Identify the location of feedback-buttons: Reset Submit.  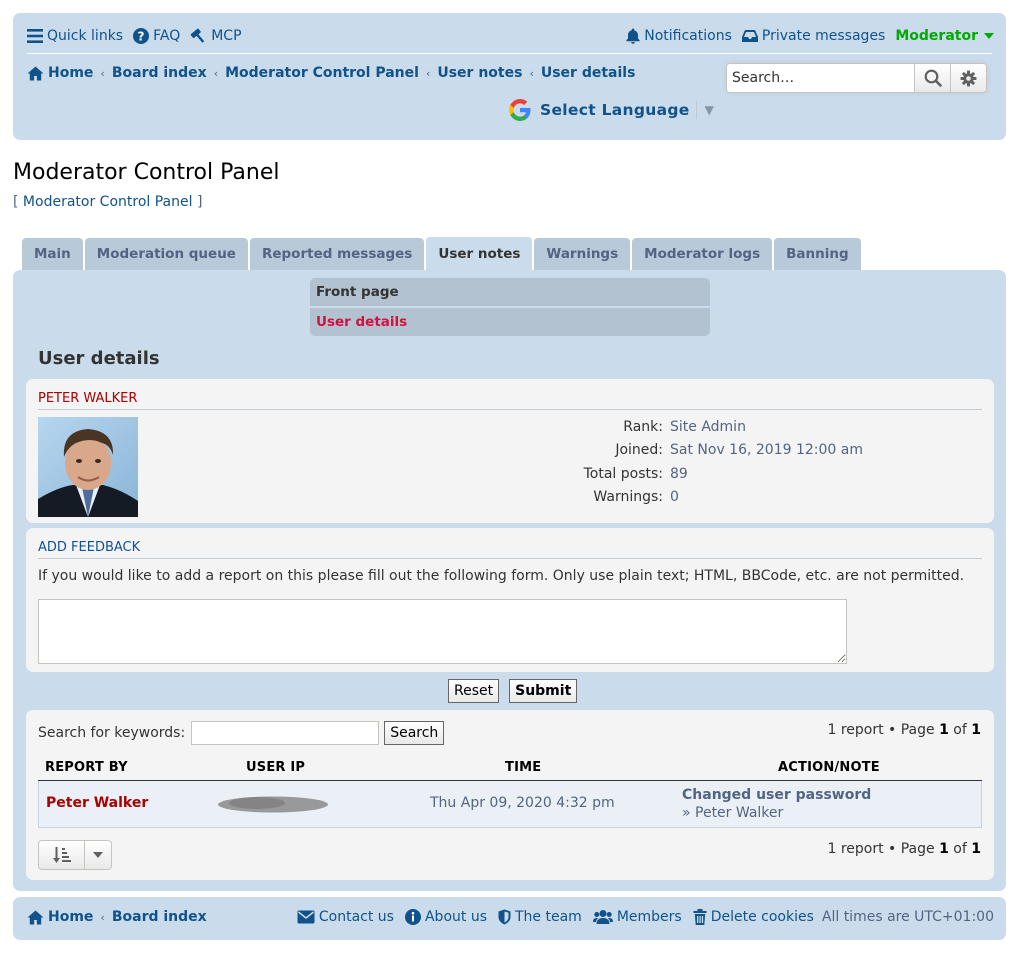
(513, 691).